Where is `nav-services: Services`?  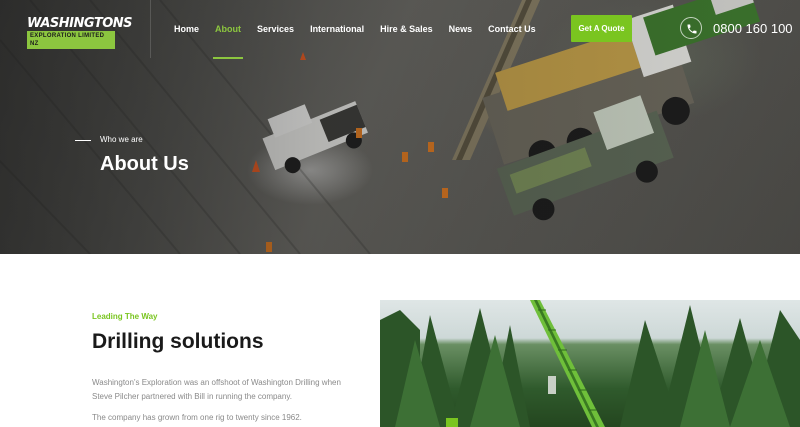
nav-services: Services is located at coordinates (275, 30).